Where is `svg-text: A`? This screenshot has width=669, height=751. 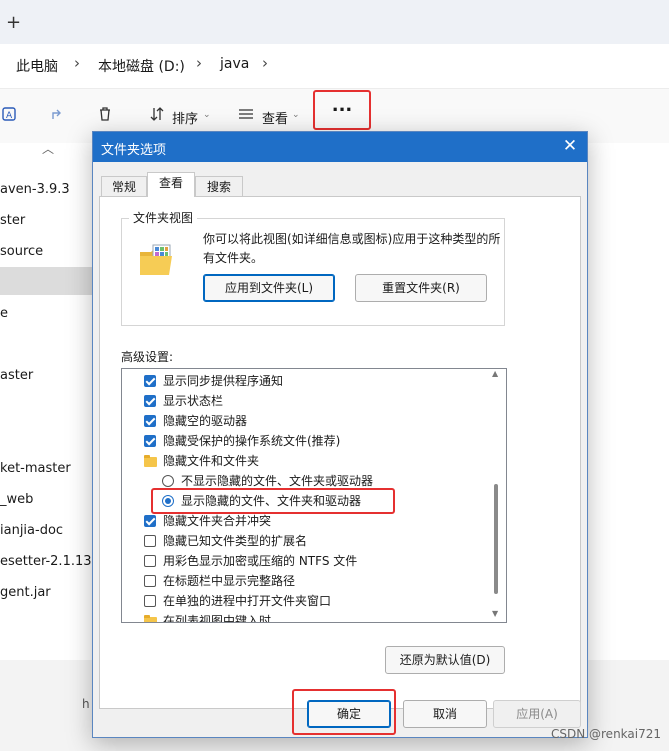
svg-text: A is located at coordinates (9, 116).